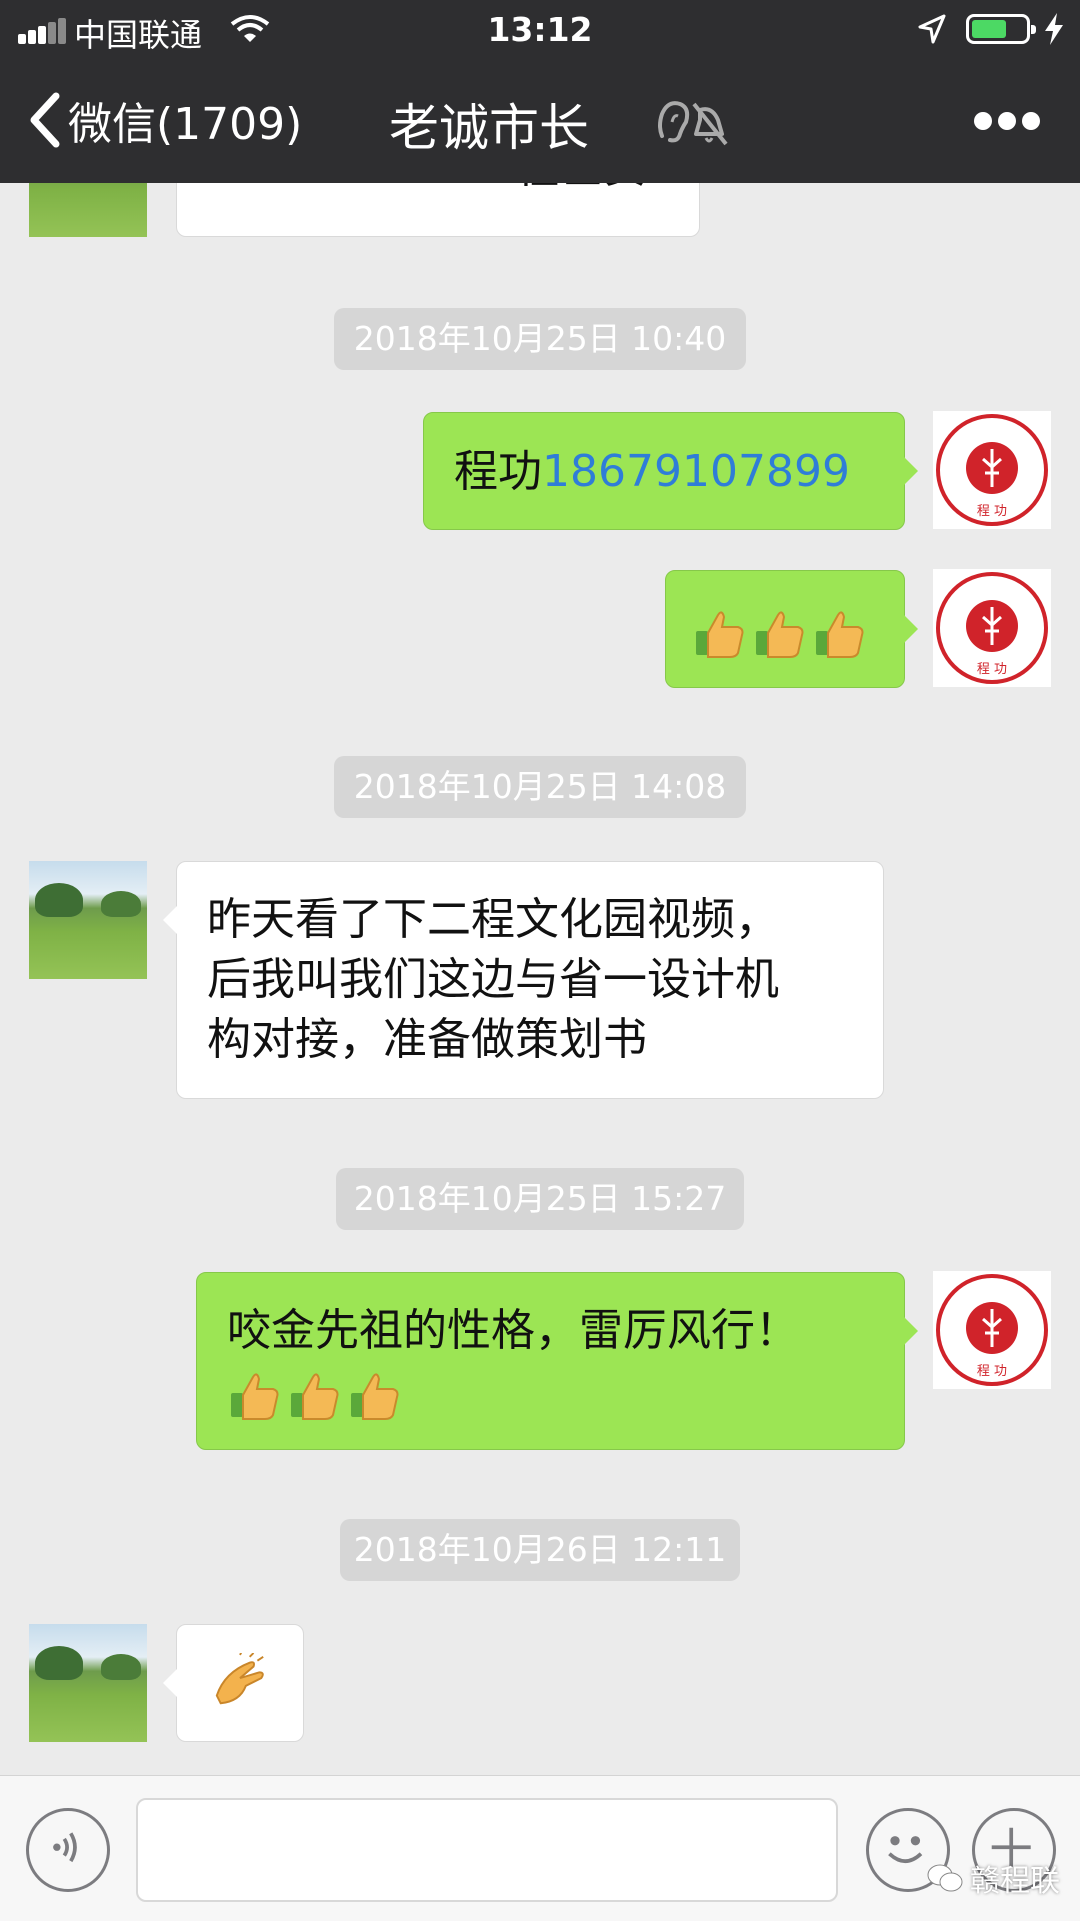  I want to click on watermark-text: 赣程联, so click(1015, 1881).